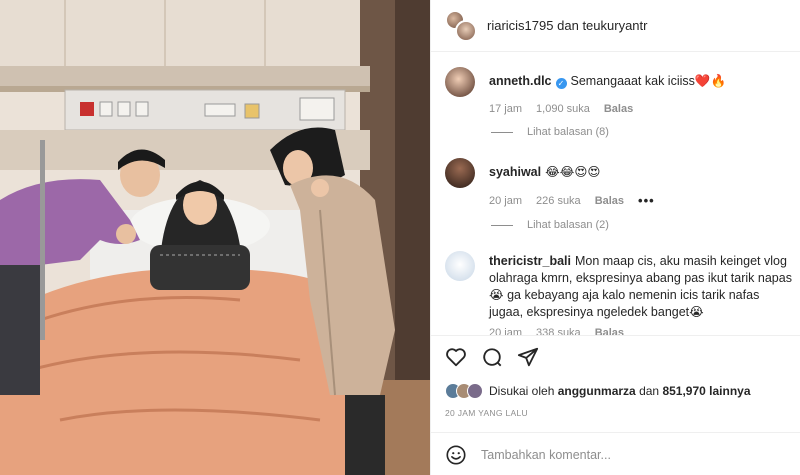  What do you see at coordinates (520, 25) in the screenshot?
I see `author-username-1: riaricis1795` at bounding box center [520, 25].